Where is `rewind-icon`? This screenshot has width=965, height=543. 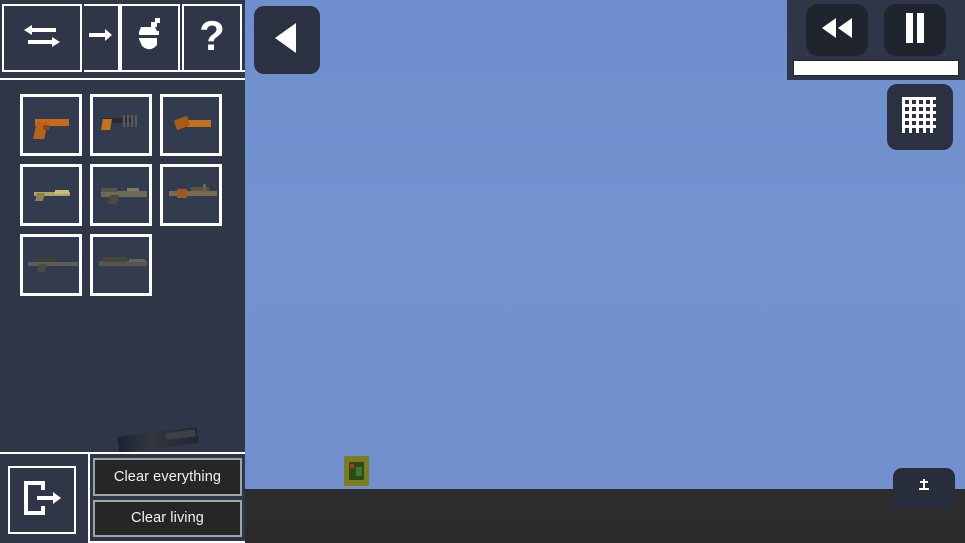
rewind-icon is located at coordinates (837, 30).